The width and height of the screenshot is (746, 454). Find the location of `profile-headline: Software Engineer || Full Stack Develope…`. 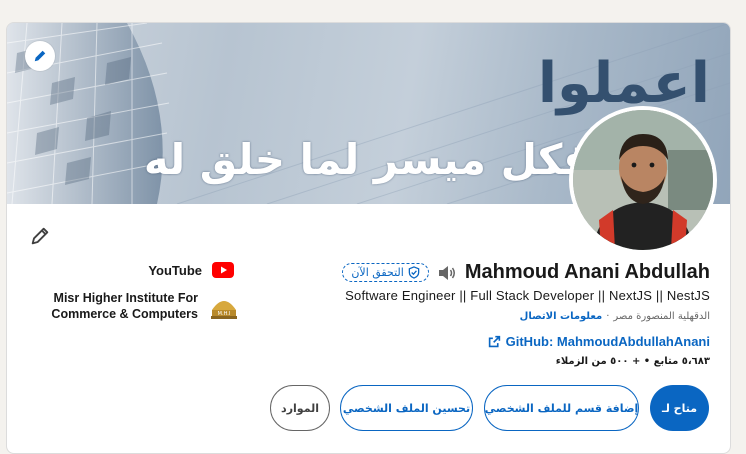

profile-headline: Software Engineer || Full Stack Develope… is located at coordinates (527, 295).